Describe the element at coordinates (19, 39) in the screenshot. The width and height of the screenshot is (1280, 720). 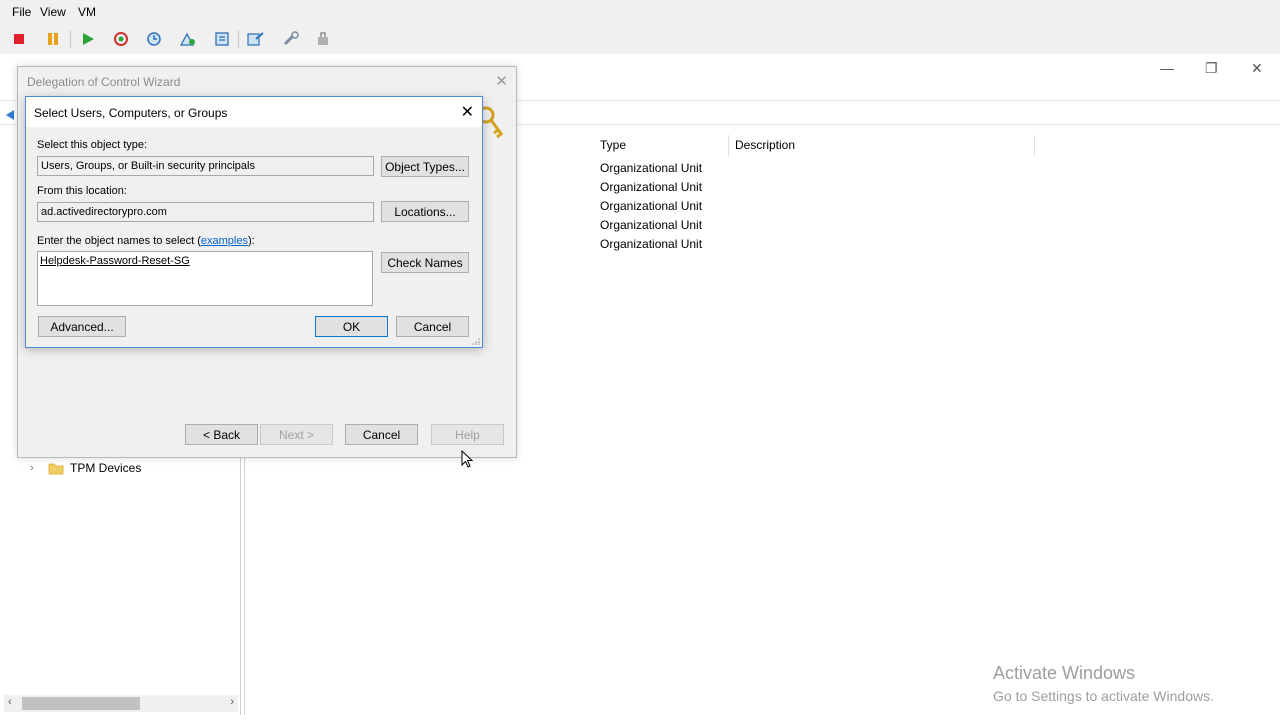
I see `stop-icon` at that location.